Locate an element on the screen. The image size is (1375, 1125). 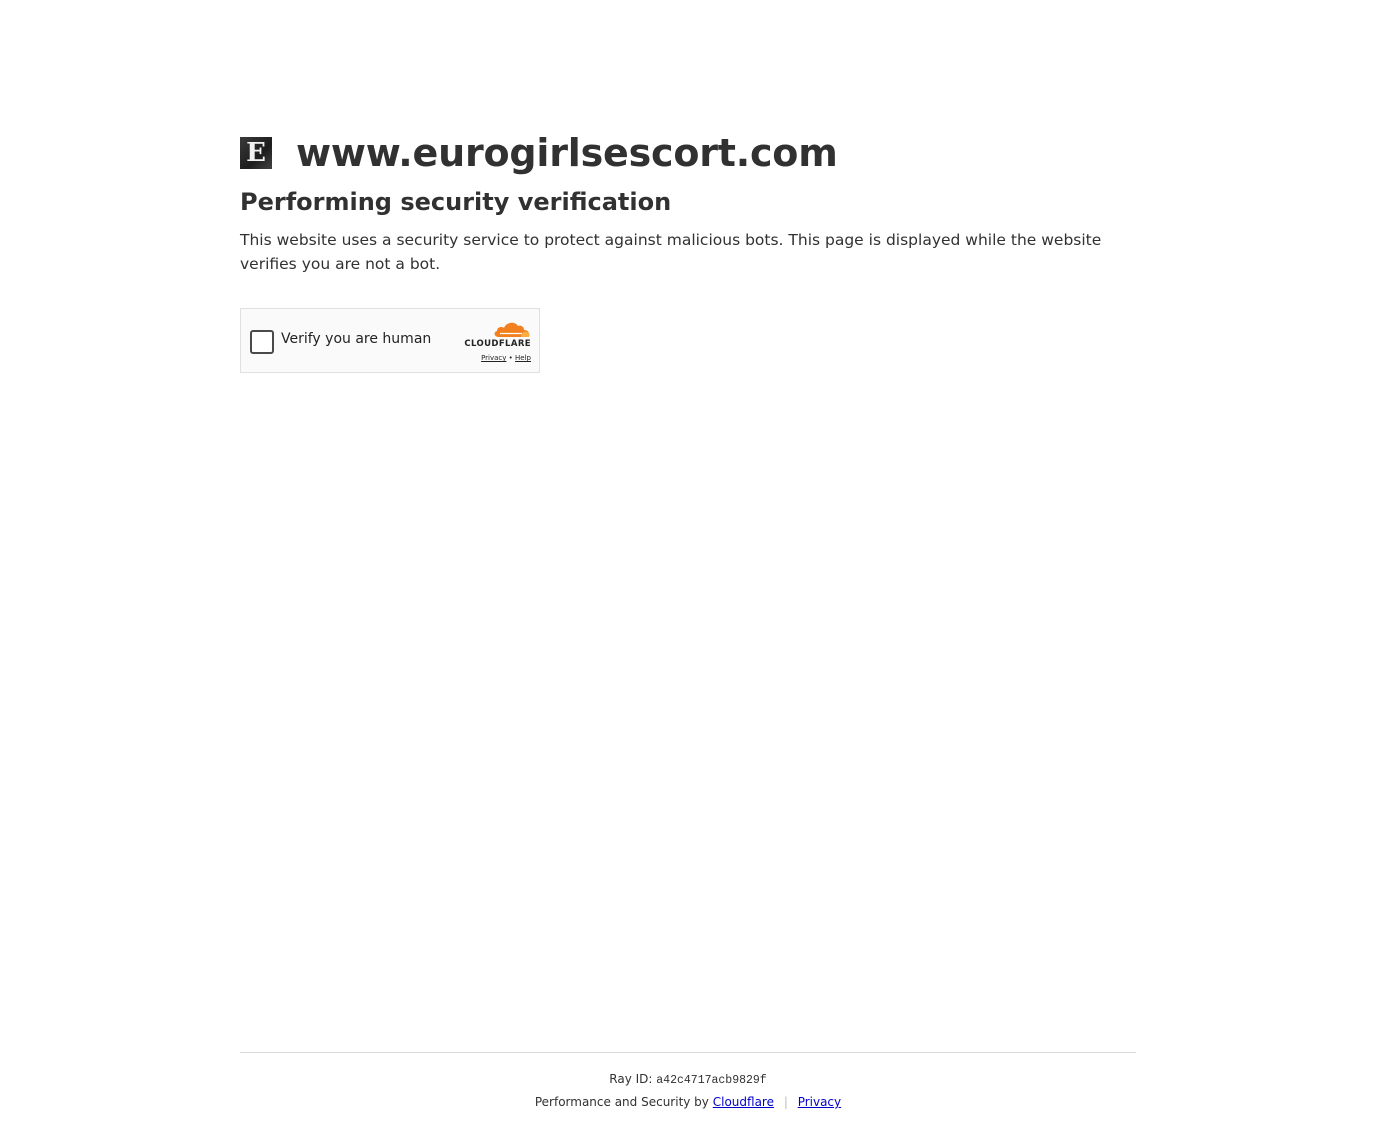
cloudflare-brand: CLOUDFLARE Privacy • Help is located at coordinates (492, 341).